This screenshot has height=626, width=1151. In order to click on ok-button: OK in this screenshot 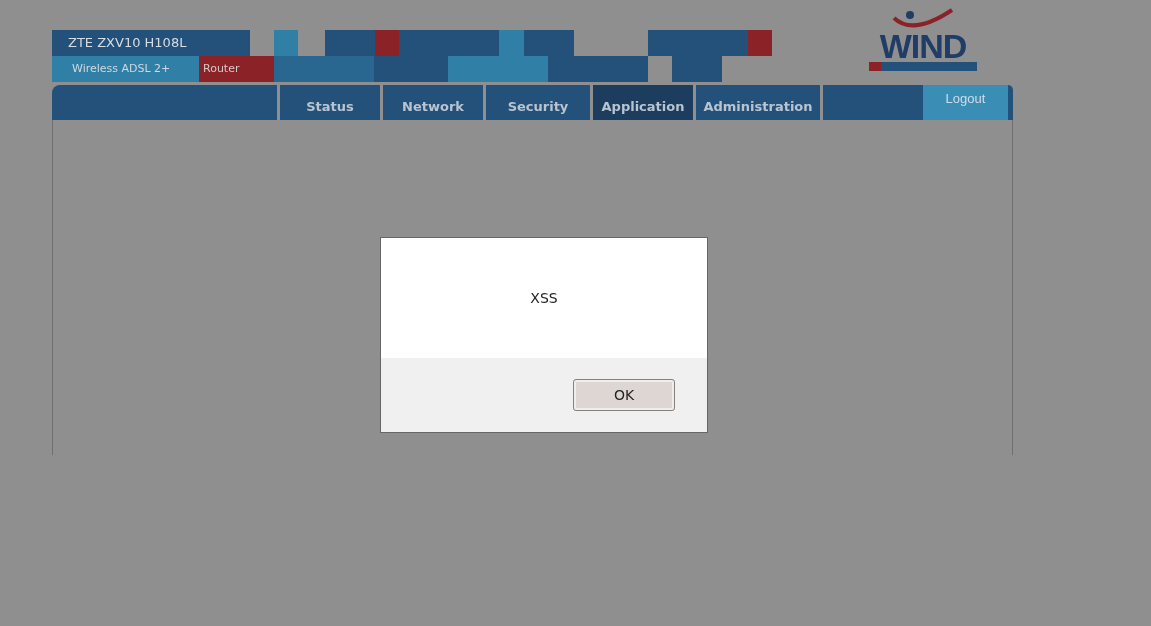, I will do `click(624, 395)`.